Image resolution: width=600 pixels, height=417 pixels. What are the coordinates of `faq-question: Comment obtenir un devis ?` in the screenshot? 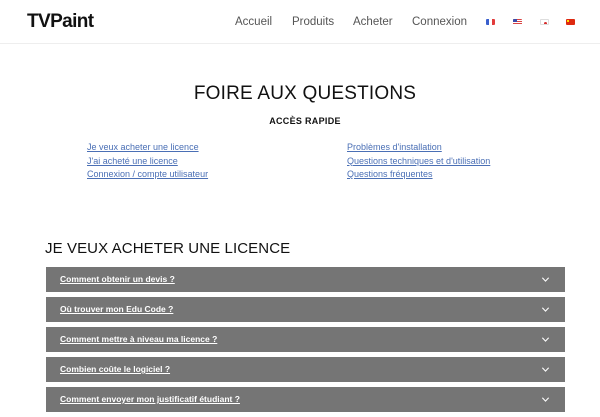 It's located at (117, 279).